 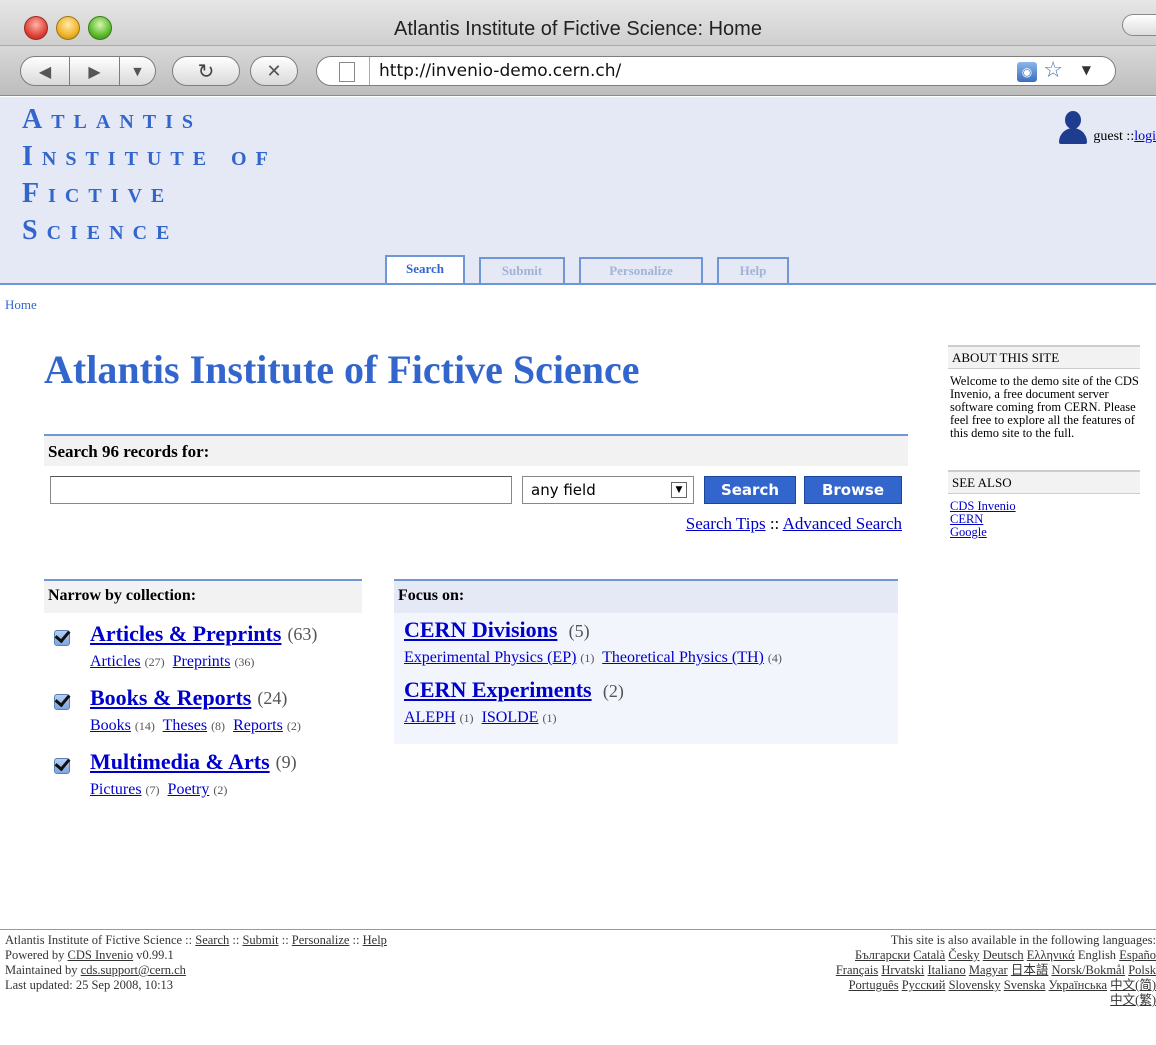 I want to click on language-link: Norsk/Bokmål, so click(x=1088, y=970).